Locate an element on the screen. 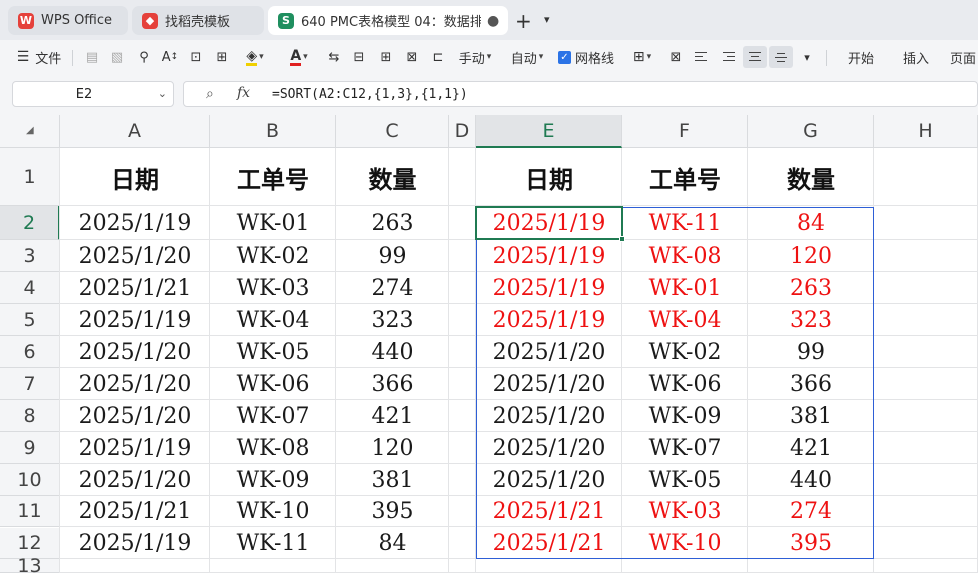 This screenshot has height=573, width=978. cell: 366 is located at coordinates (392, 384).